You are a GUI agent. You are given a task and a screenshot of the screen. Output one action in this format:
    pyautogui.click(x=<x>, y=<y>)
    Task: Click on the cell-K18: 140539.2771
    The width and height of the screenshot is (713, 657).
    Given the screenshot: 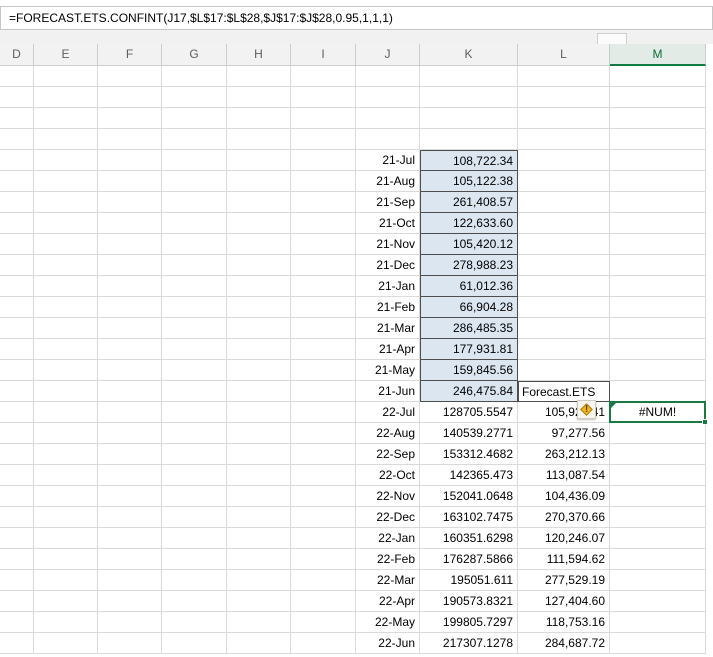 What is the action you would take?
    pyautogui.click(x=469, y=433)
    